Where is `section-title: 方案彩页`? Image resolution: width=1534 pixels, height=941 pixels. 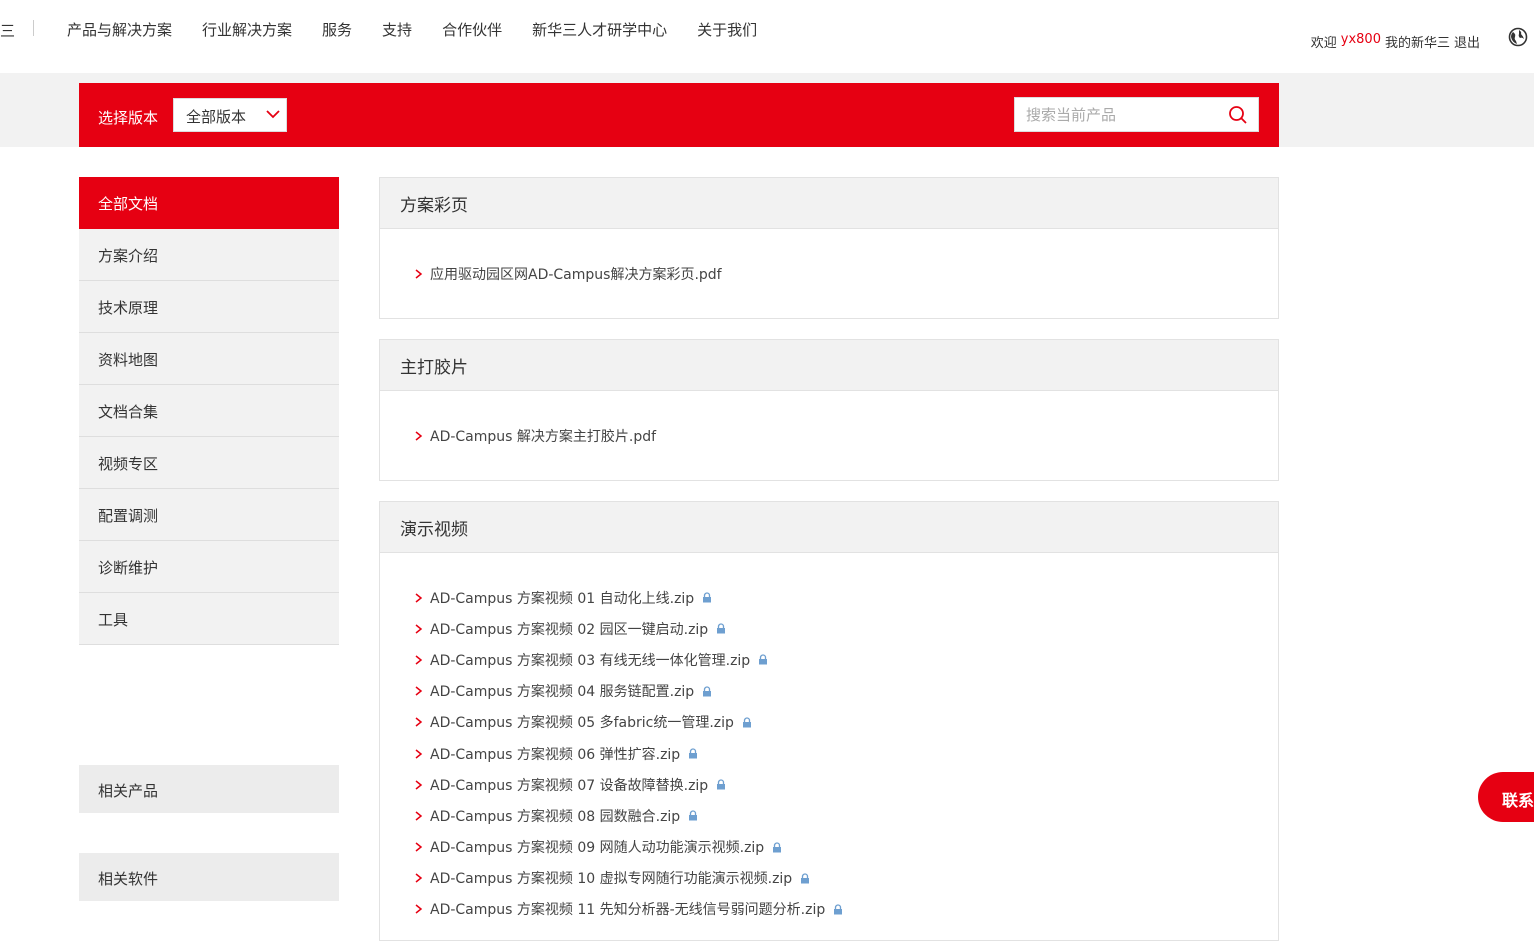
section-title: 方案彩页 is located at coordinates (829, 203).